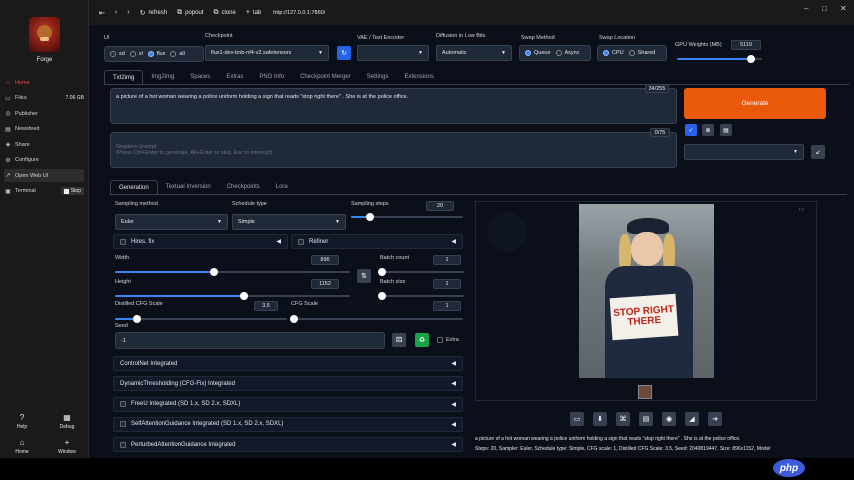 This screenshot has width=854, height=480. I want to click on refresh-checkpoint-button: ↻, so click(344, 53).